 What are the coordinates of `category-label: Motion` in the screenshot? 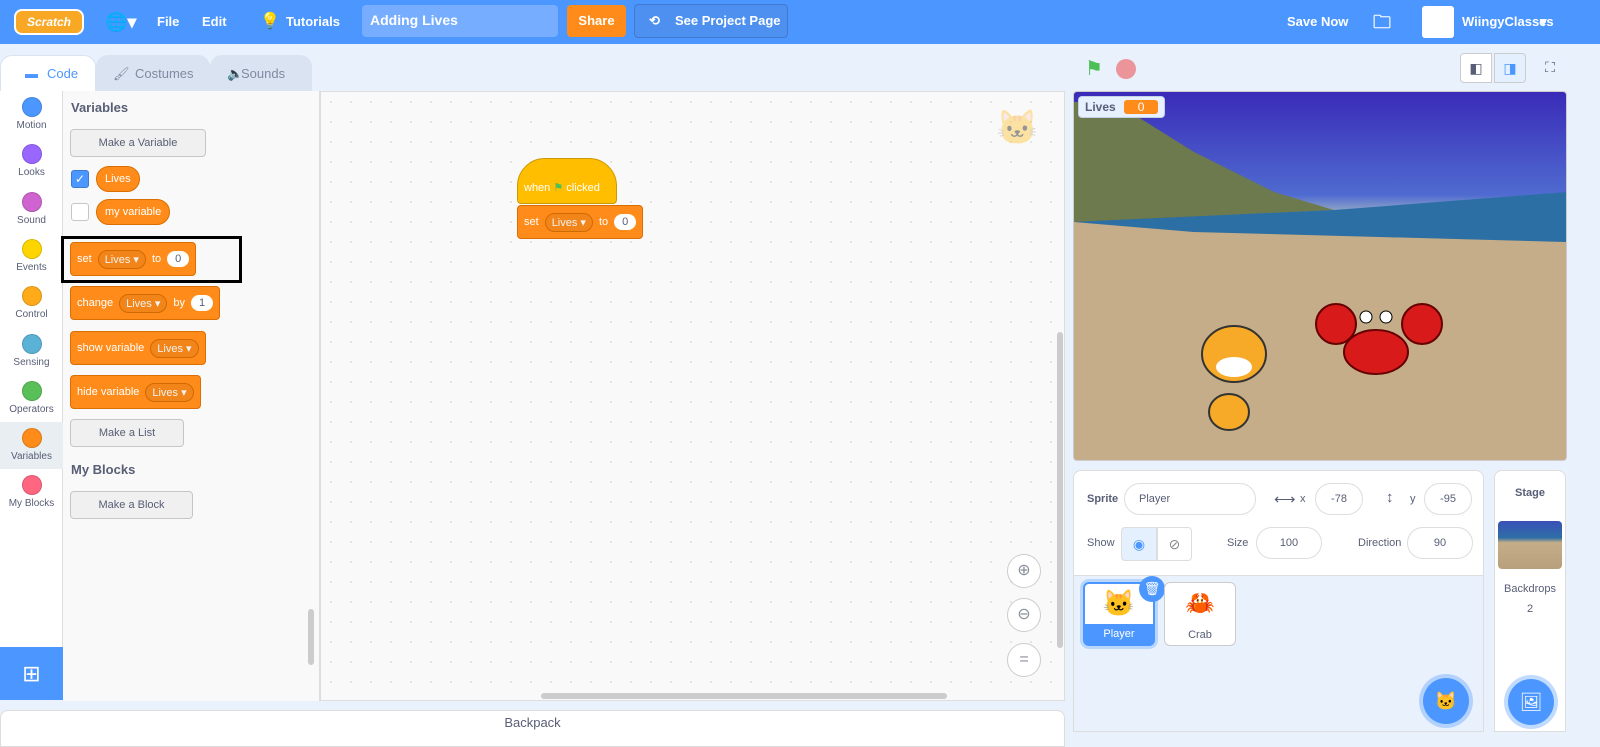 It's located at (31, 125).